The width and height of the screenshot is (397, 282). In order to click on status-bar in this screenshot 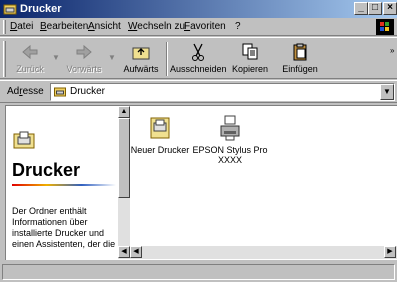, I will do `click(198, 272)`.